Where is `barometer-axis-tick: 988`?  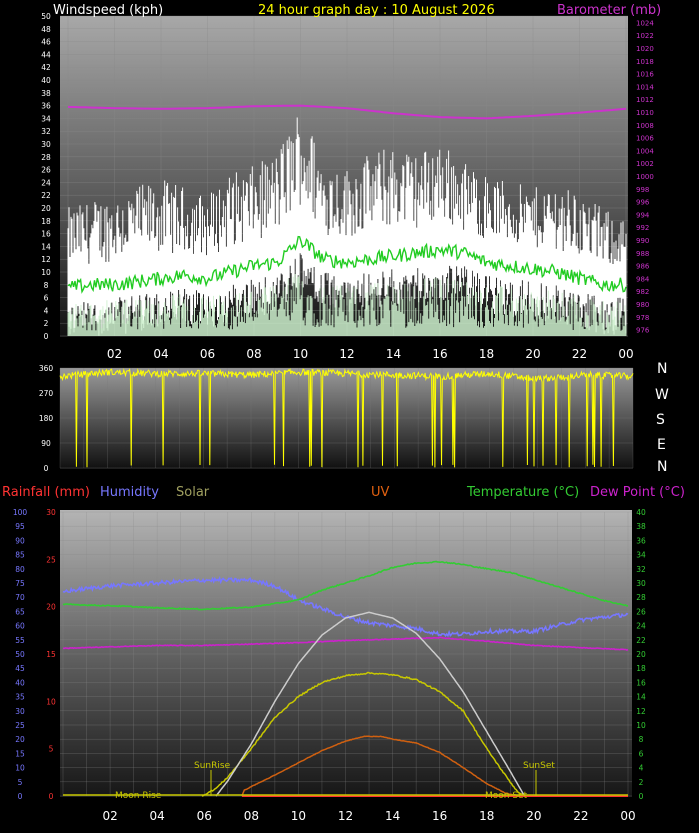 barometer-axis-tick: 988 is located at coordinates (642, 254).